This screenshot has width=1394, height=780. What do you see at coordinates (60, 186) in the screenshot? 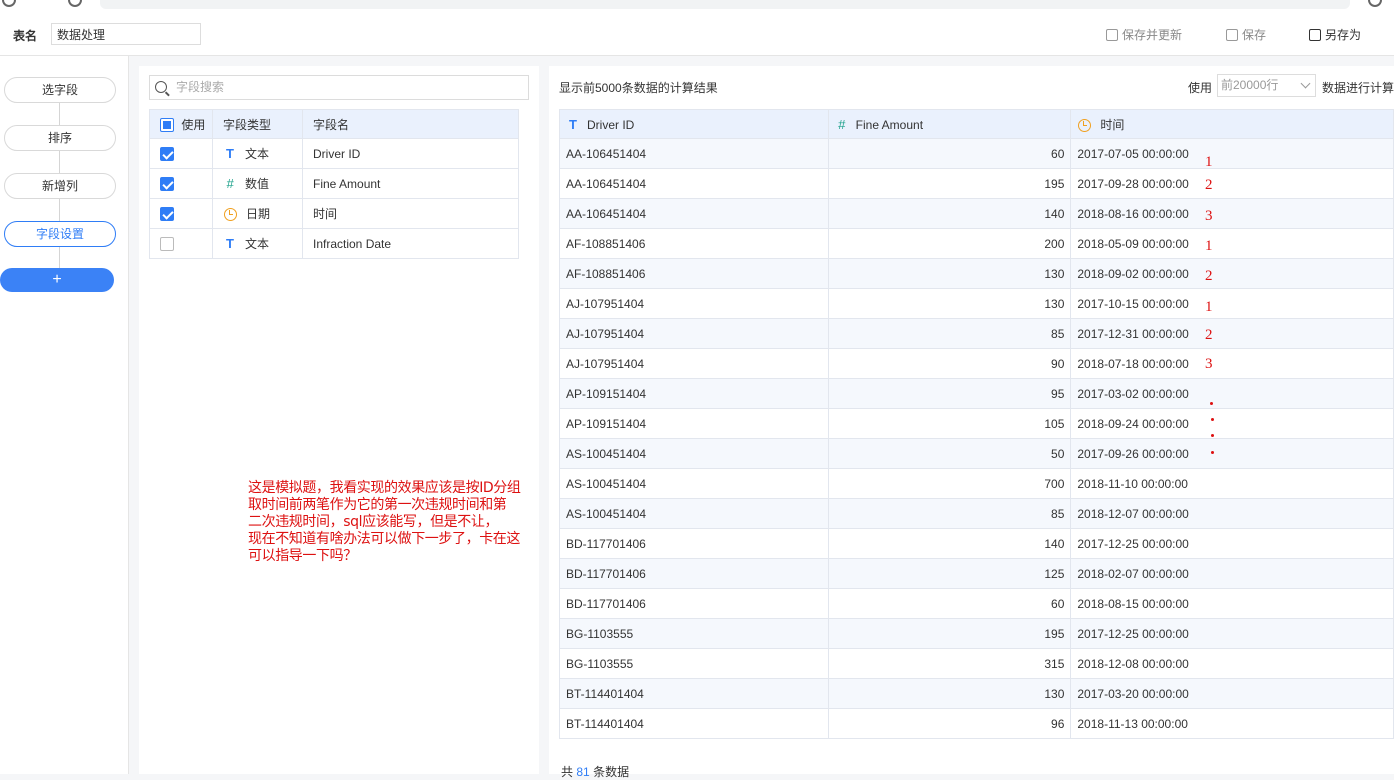
I see `step-add-column: 新增列` at bounding box center [60, 186].